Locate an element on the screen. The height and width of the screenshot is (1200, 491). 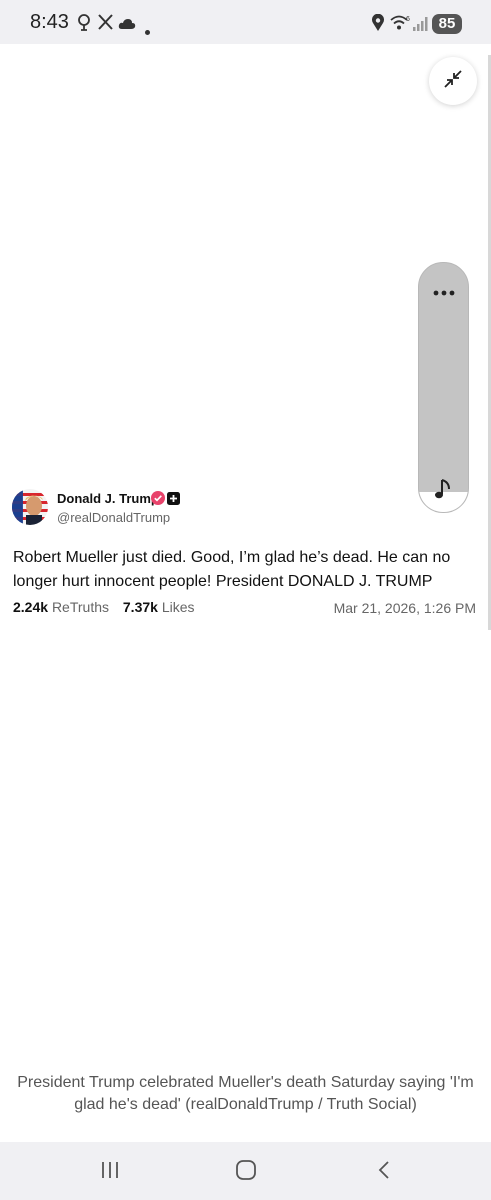
post-stats: 2.24k ReTruths 7.37k Likes is located at coordinates (104, 607).